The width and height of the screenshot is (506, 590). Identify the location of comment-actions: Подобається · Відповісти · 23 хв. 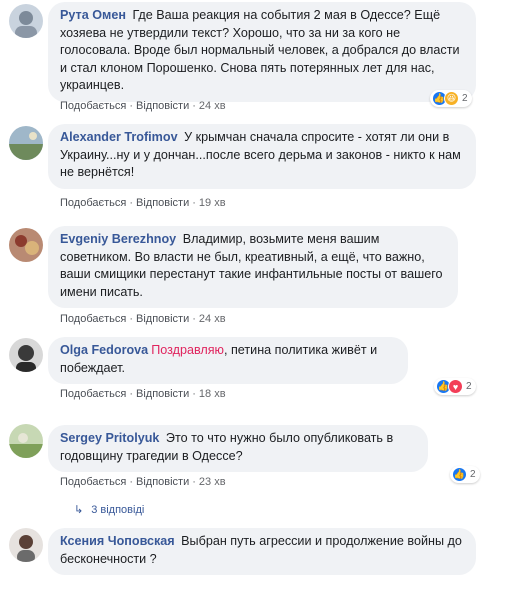
(143, 482).